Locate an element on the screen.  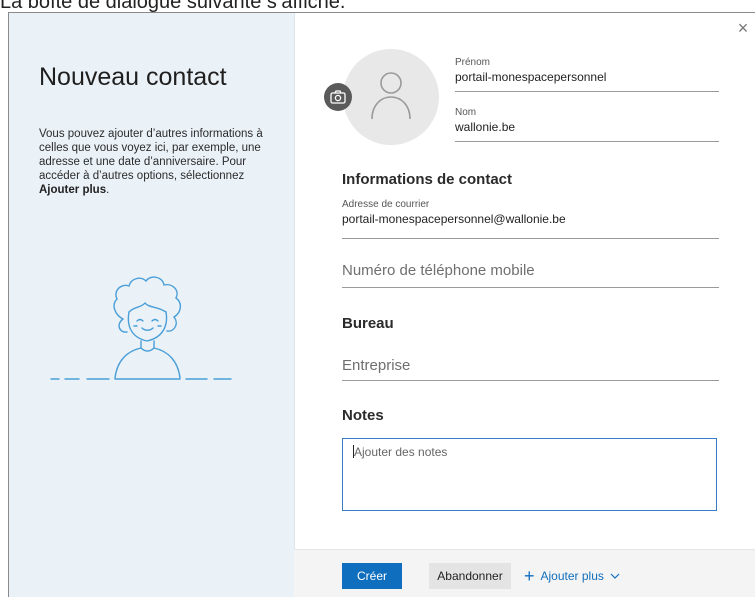
last-name-label: Nom is located at coordinates (466, 112).